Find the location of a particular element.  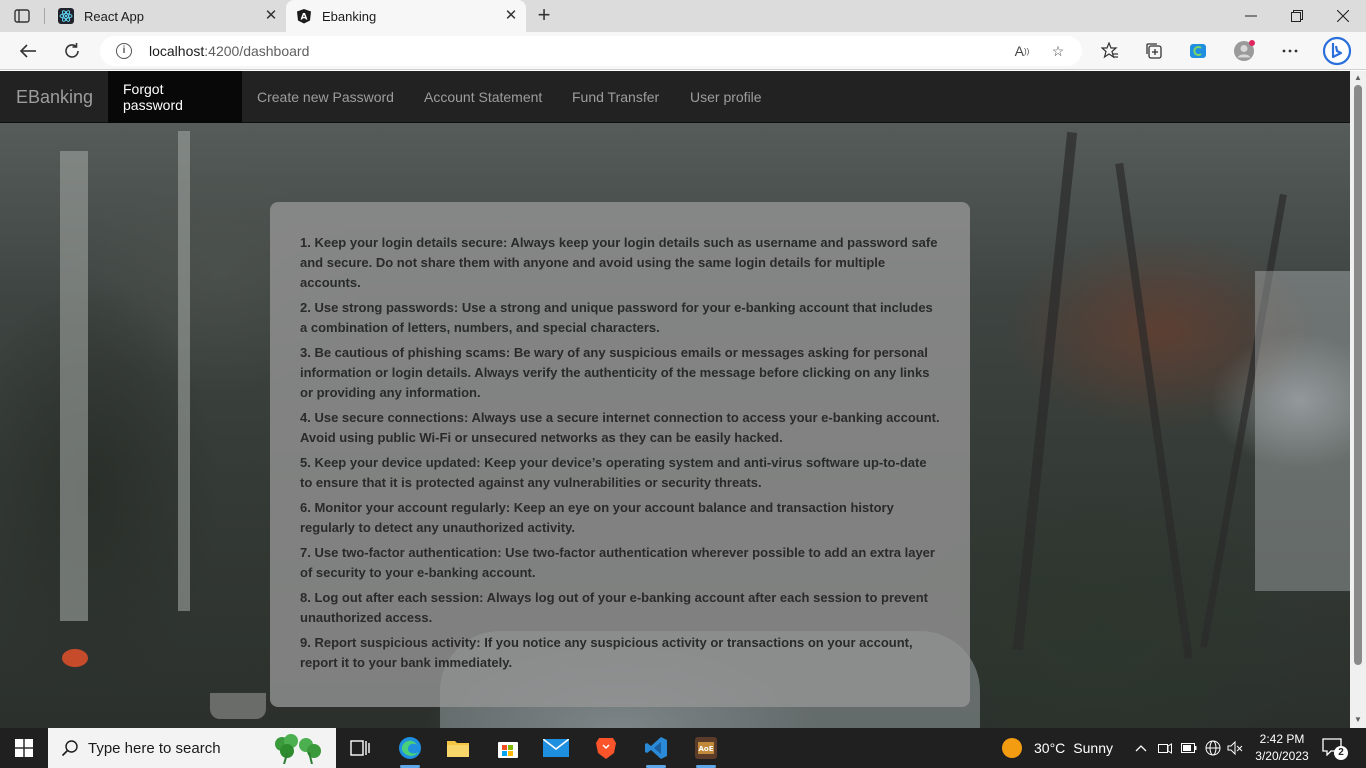

url-text: localhost:4200/dashboard is located at coordinates (229, 51).